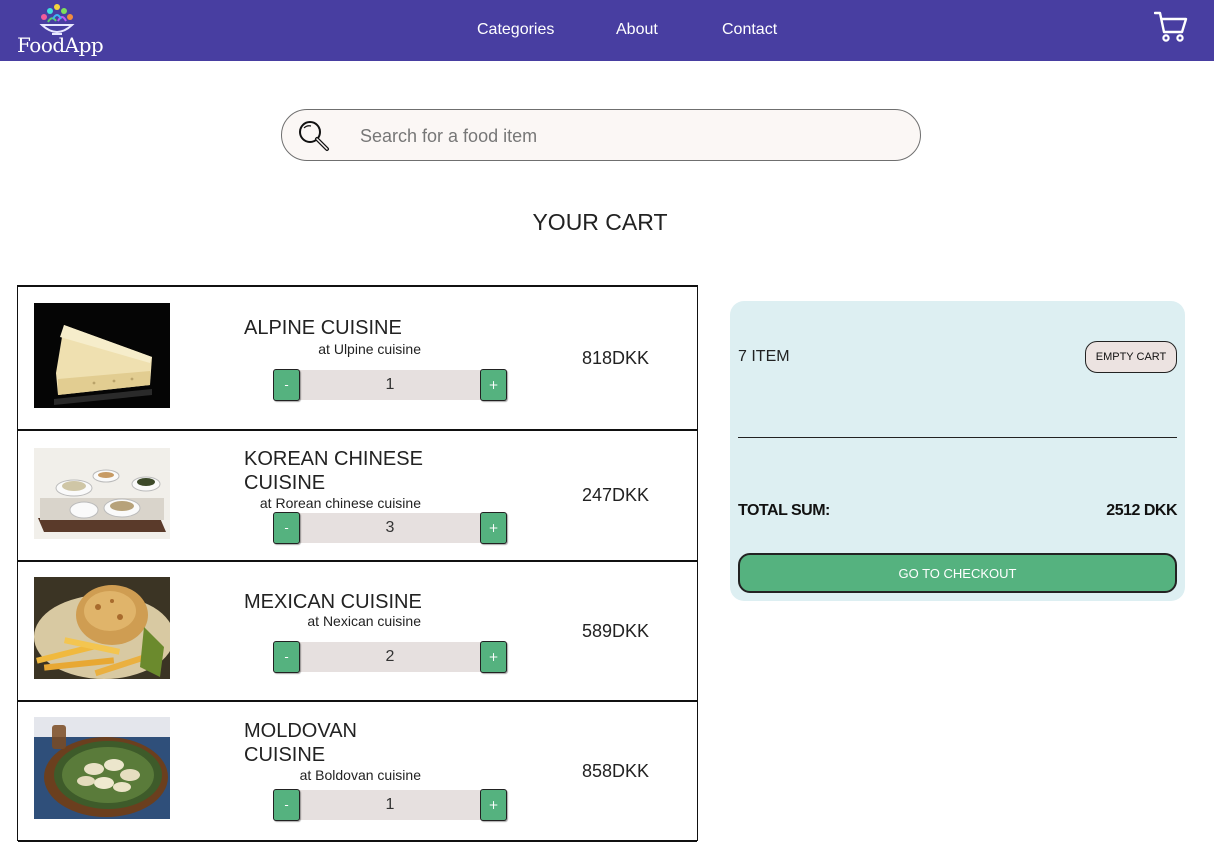 The image size is (1214, 847). Describe the element at coordinates (616, 495) in the screenshot. I see `item-price: 247DKK` at that location.